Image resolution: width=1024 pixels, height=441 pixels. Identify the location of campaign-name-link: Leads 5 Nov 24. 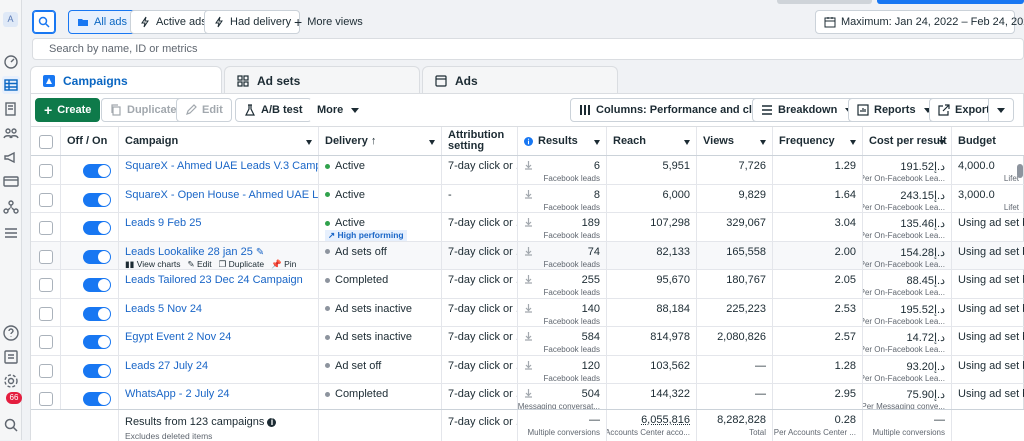
(163, 309).